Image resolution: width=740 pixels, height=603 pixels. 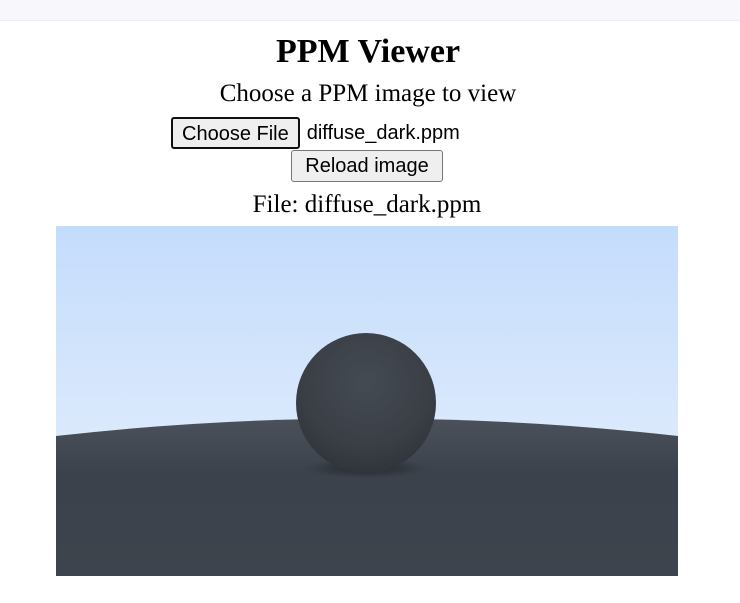 What do you see at coordinates (235, 133) in the screenshot?
I see `choose-file-button: Choose File` at bounding box center [235, 133].